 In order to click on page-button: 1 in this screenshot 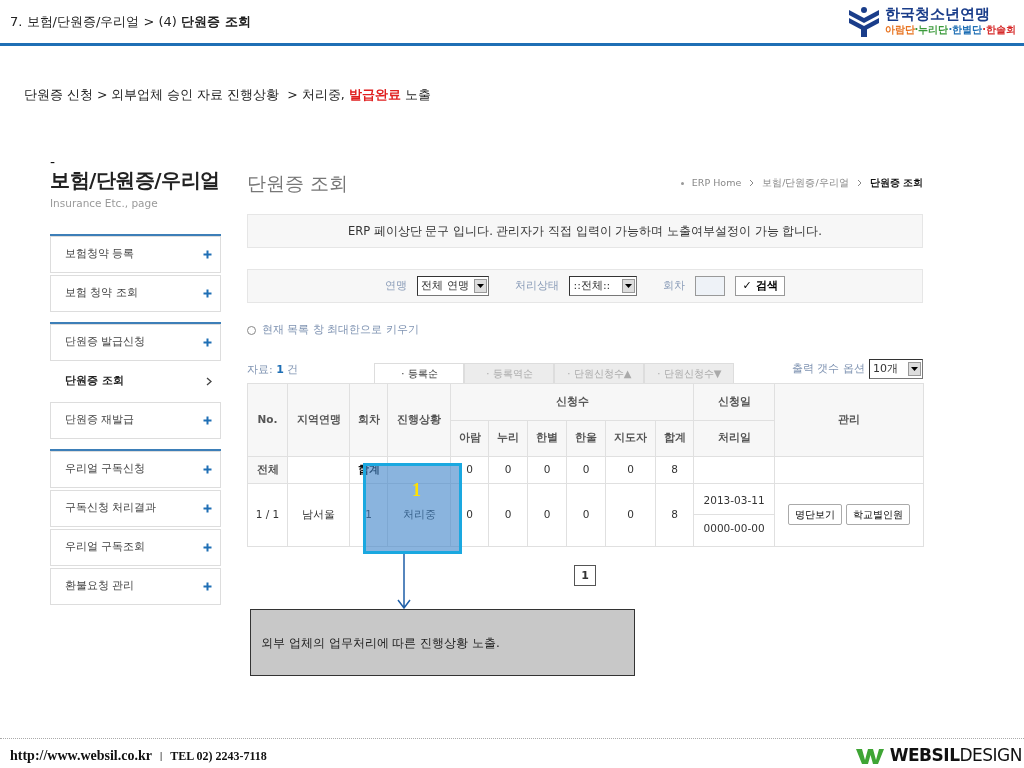, I will do `click(585, 575)`.